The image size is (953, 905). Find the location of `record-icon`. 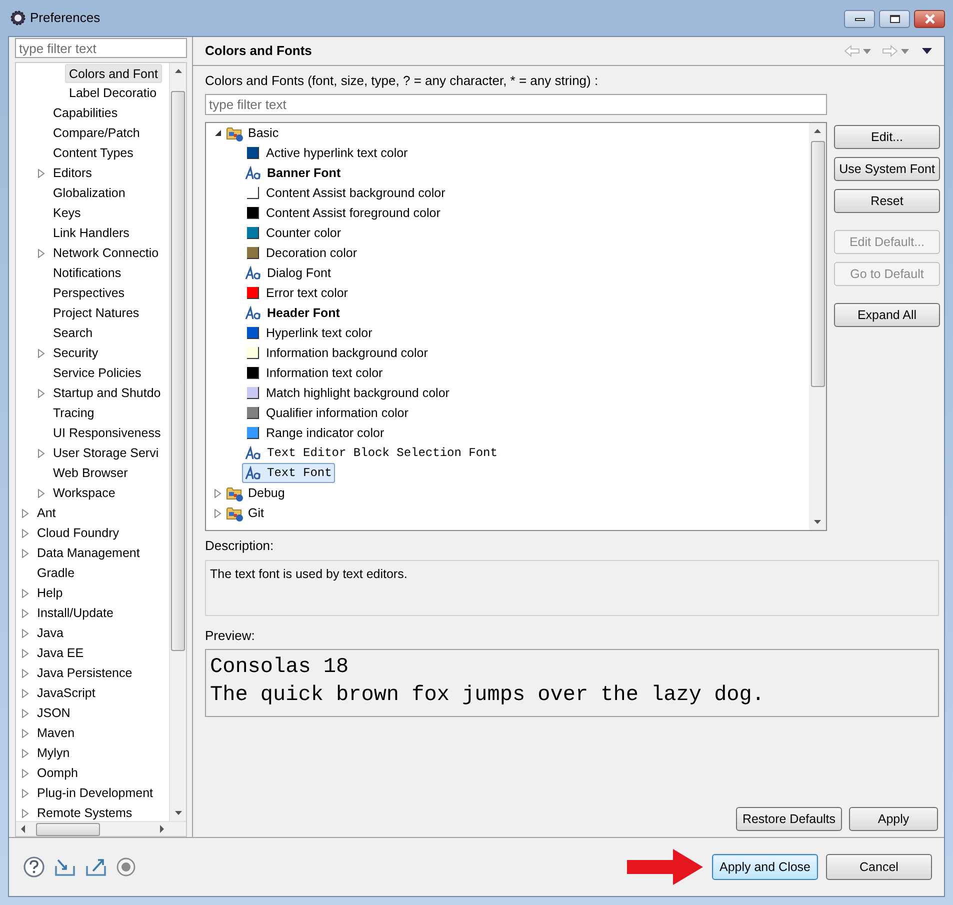

record-icon is located at coordinates (126, 867).